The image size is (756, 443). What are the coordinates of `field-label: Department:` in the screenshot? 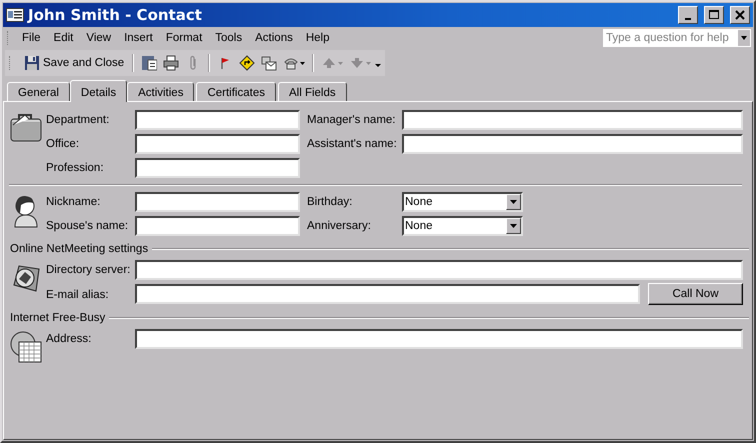 It's located at (78, 120).